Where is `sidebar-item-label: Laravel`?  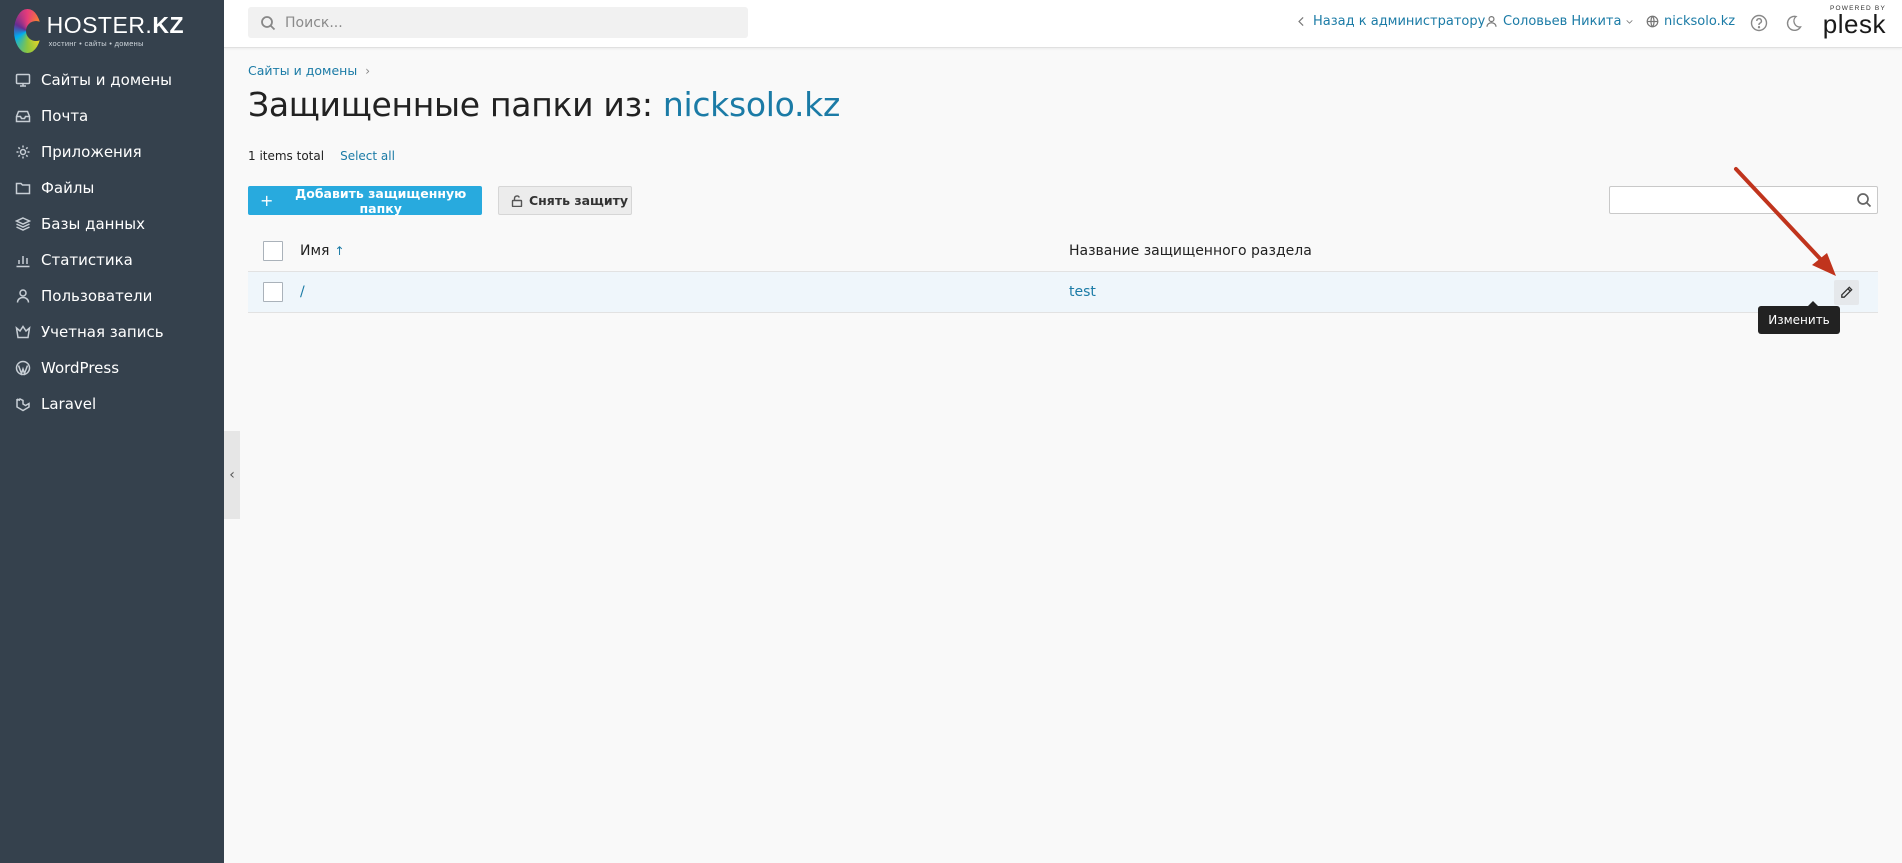
sidebar-item-label: Laravel is located at coordinates (69, 404).